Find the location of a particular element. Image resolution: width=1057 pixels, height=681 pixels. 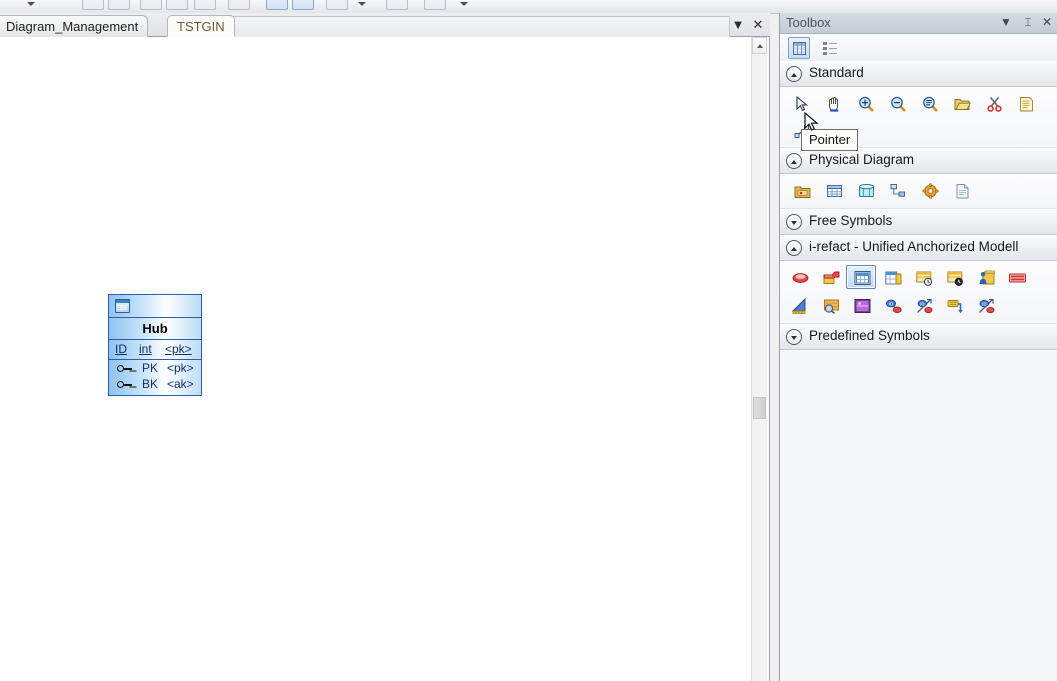

file-icon is located at coordinates (962, 191).